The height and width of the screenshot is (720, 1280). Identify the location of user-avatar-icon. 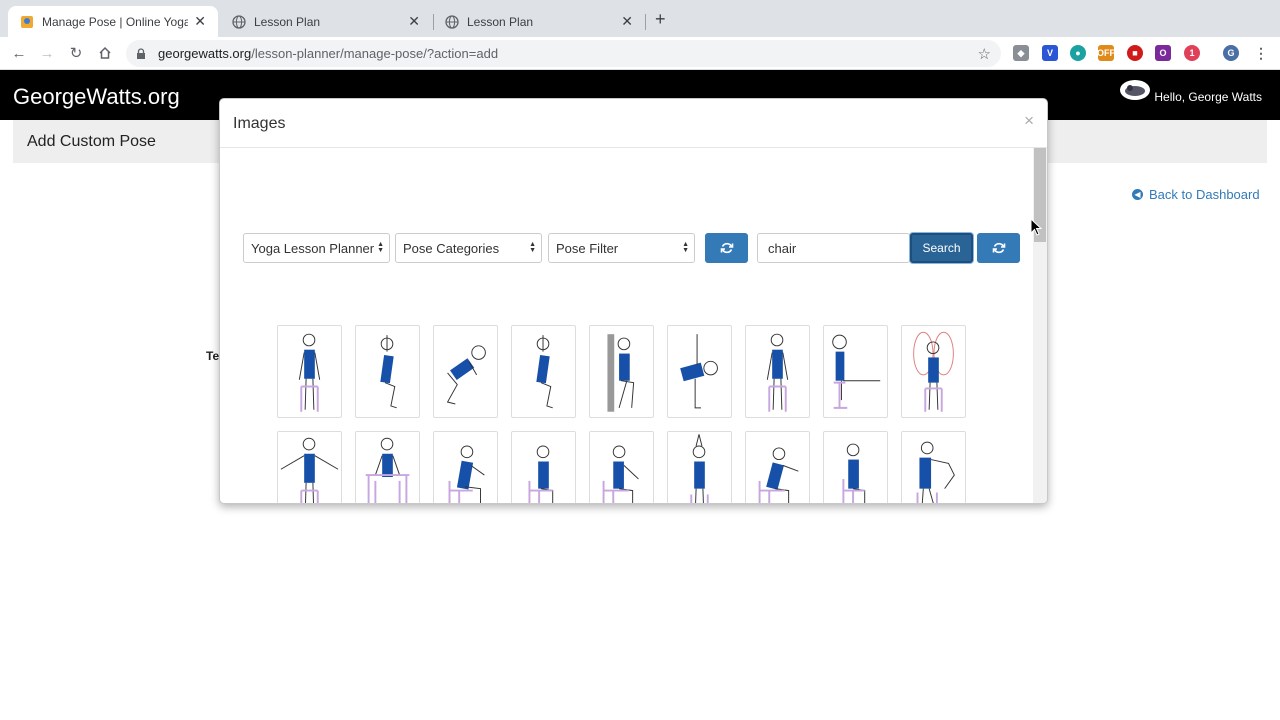
(1135, 90).